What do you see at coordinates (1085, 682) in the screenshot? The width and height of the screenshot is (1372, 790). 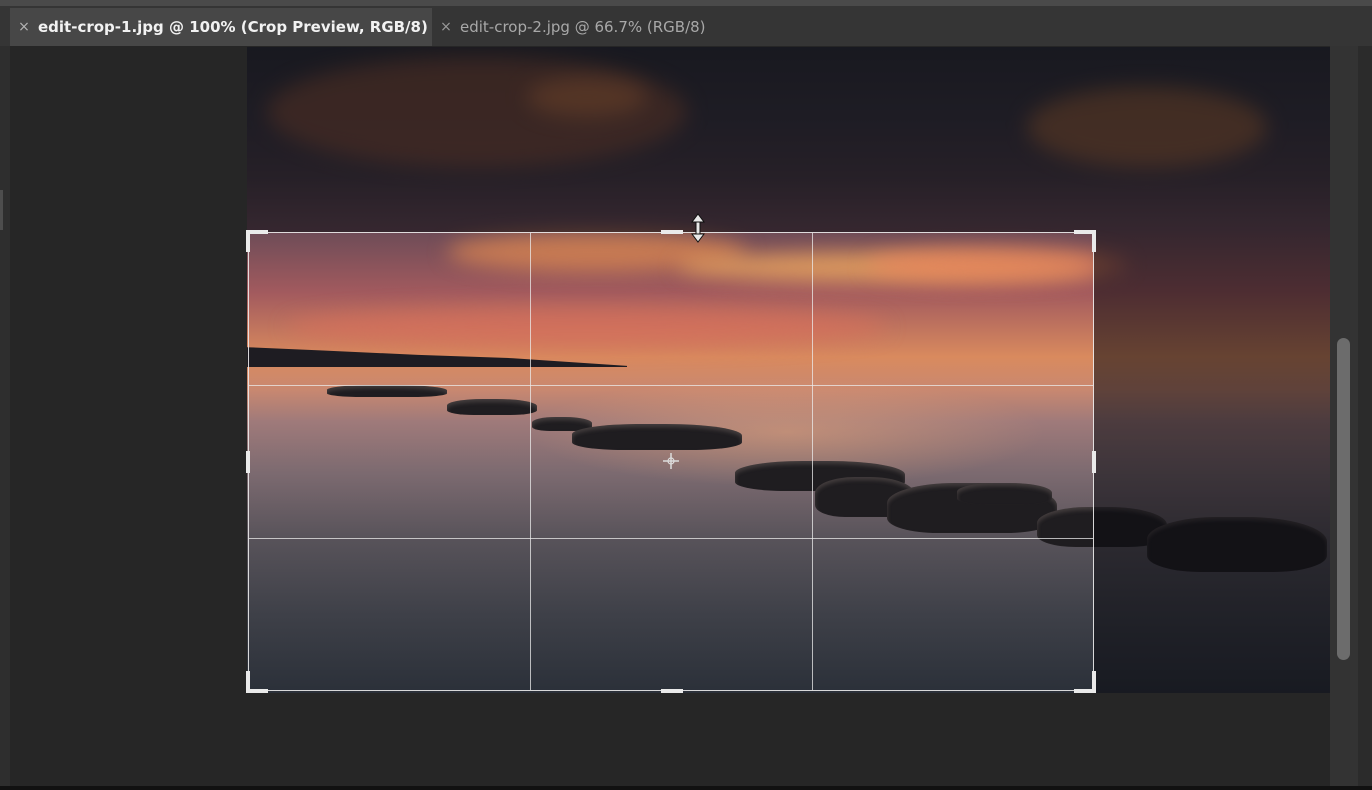 I see `crop-handle-bottom-right` at bounding box center [1085, 682].